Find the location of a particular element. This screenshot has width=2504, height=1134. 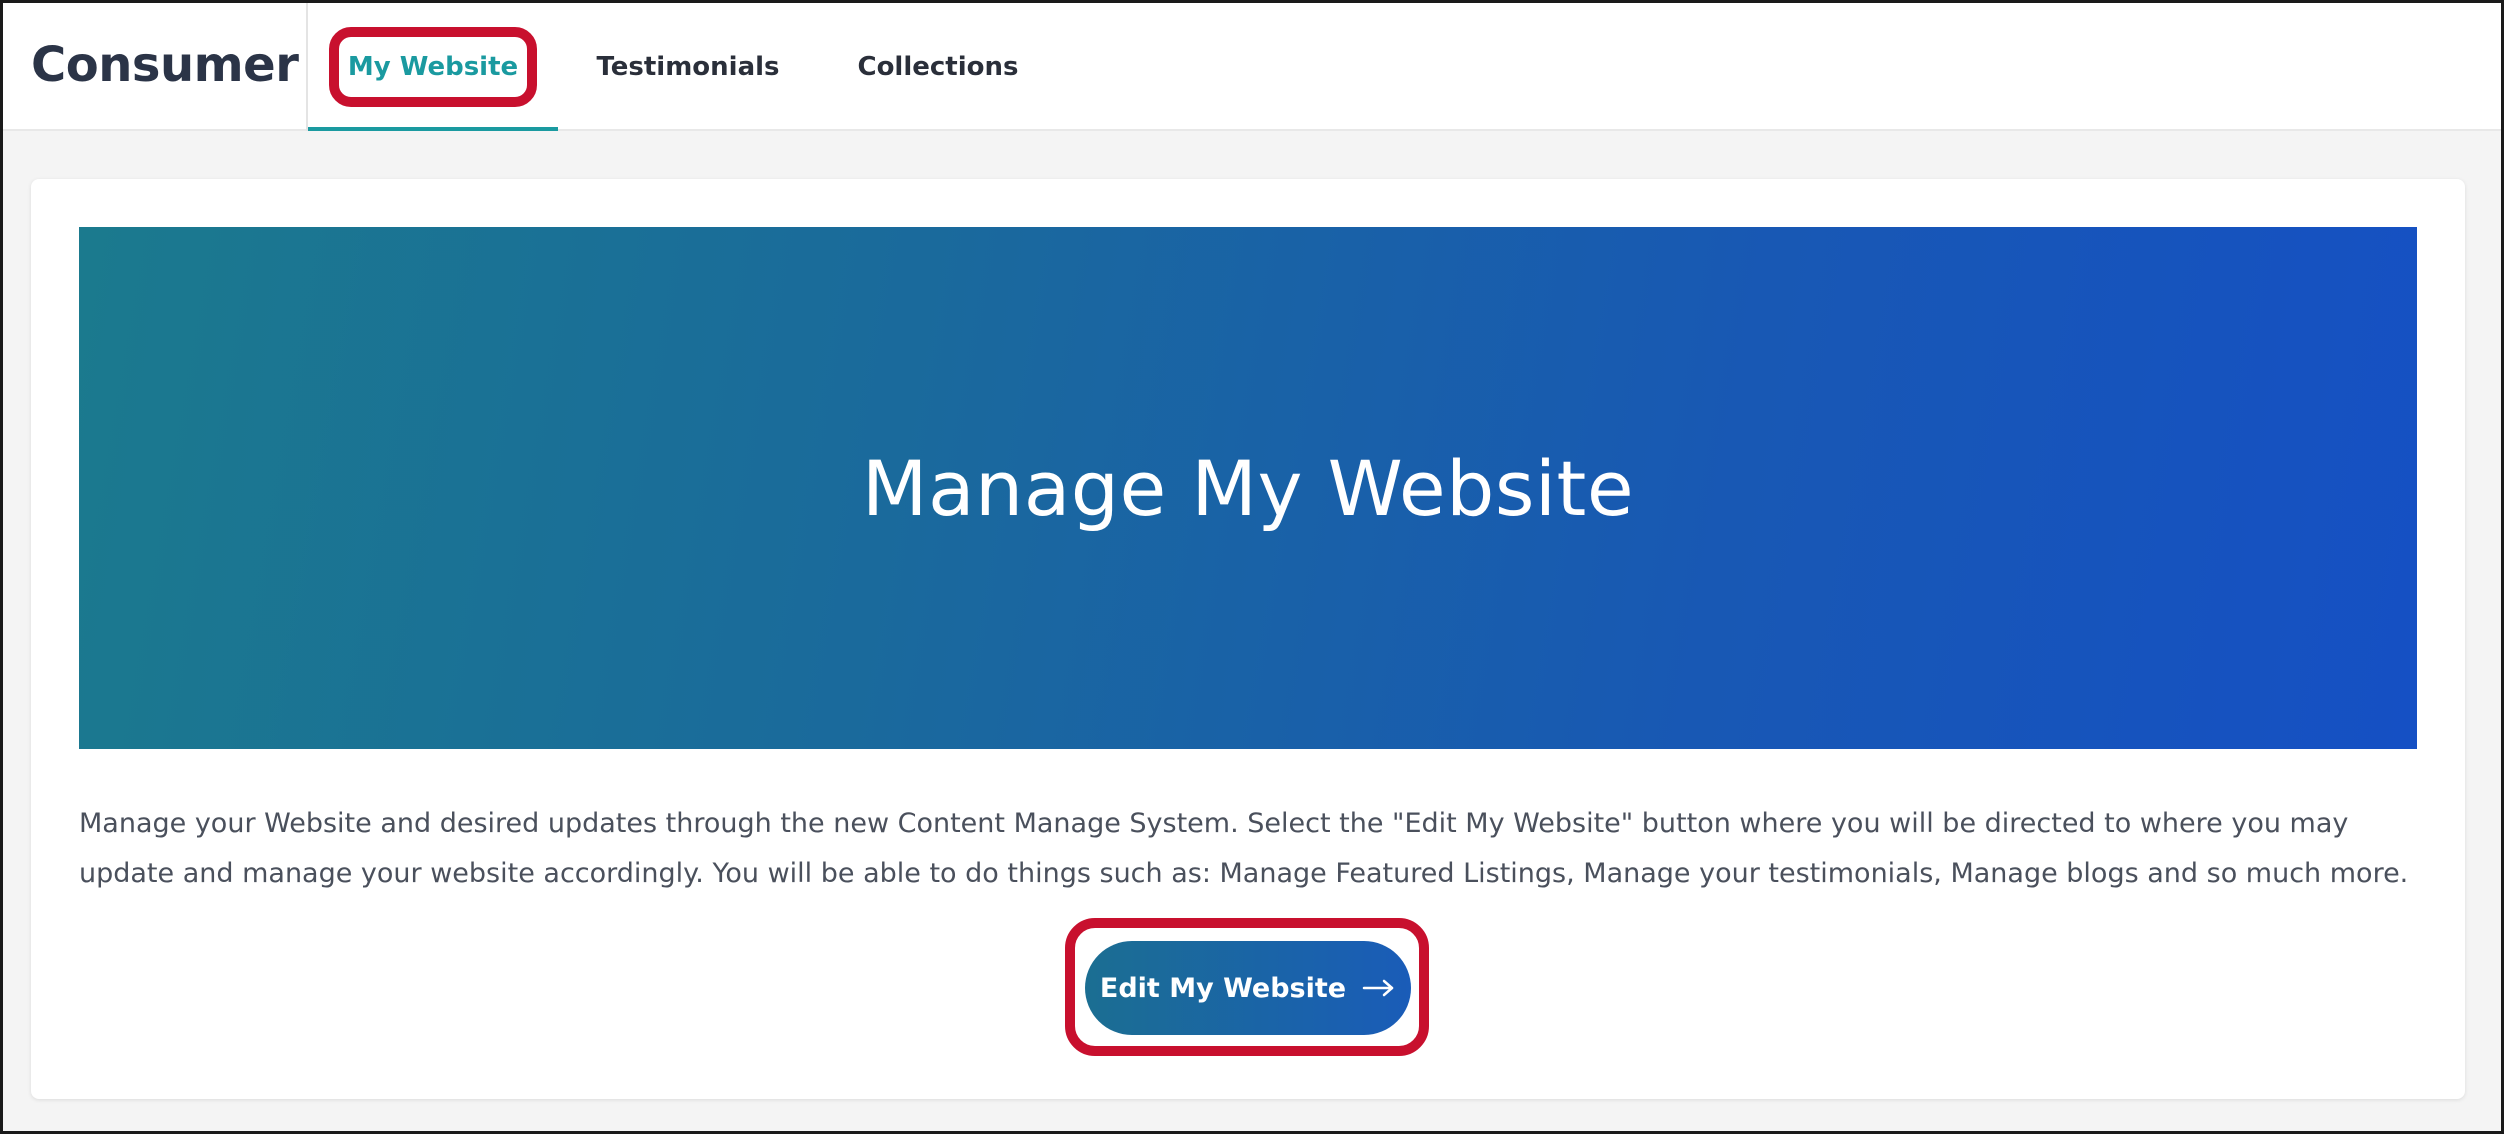

edit-my-website-button-label: Edit My Website is located at coordinates (1223, 988).